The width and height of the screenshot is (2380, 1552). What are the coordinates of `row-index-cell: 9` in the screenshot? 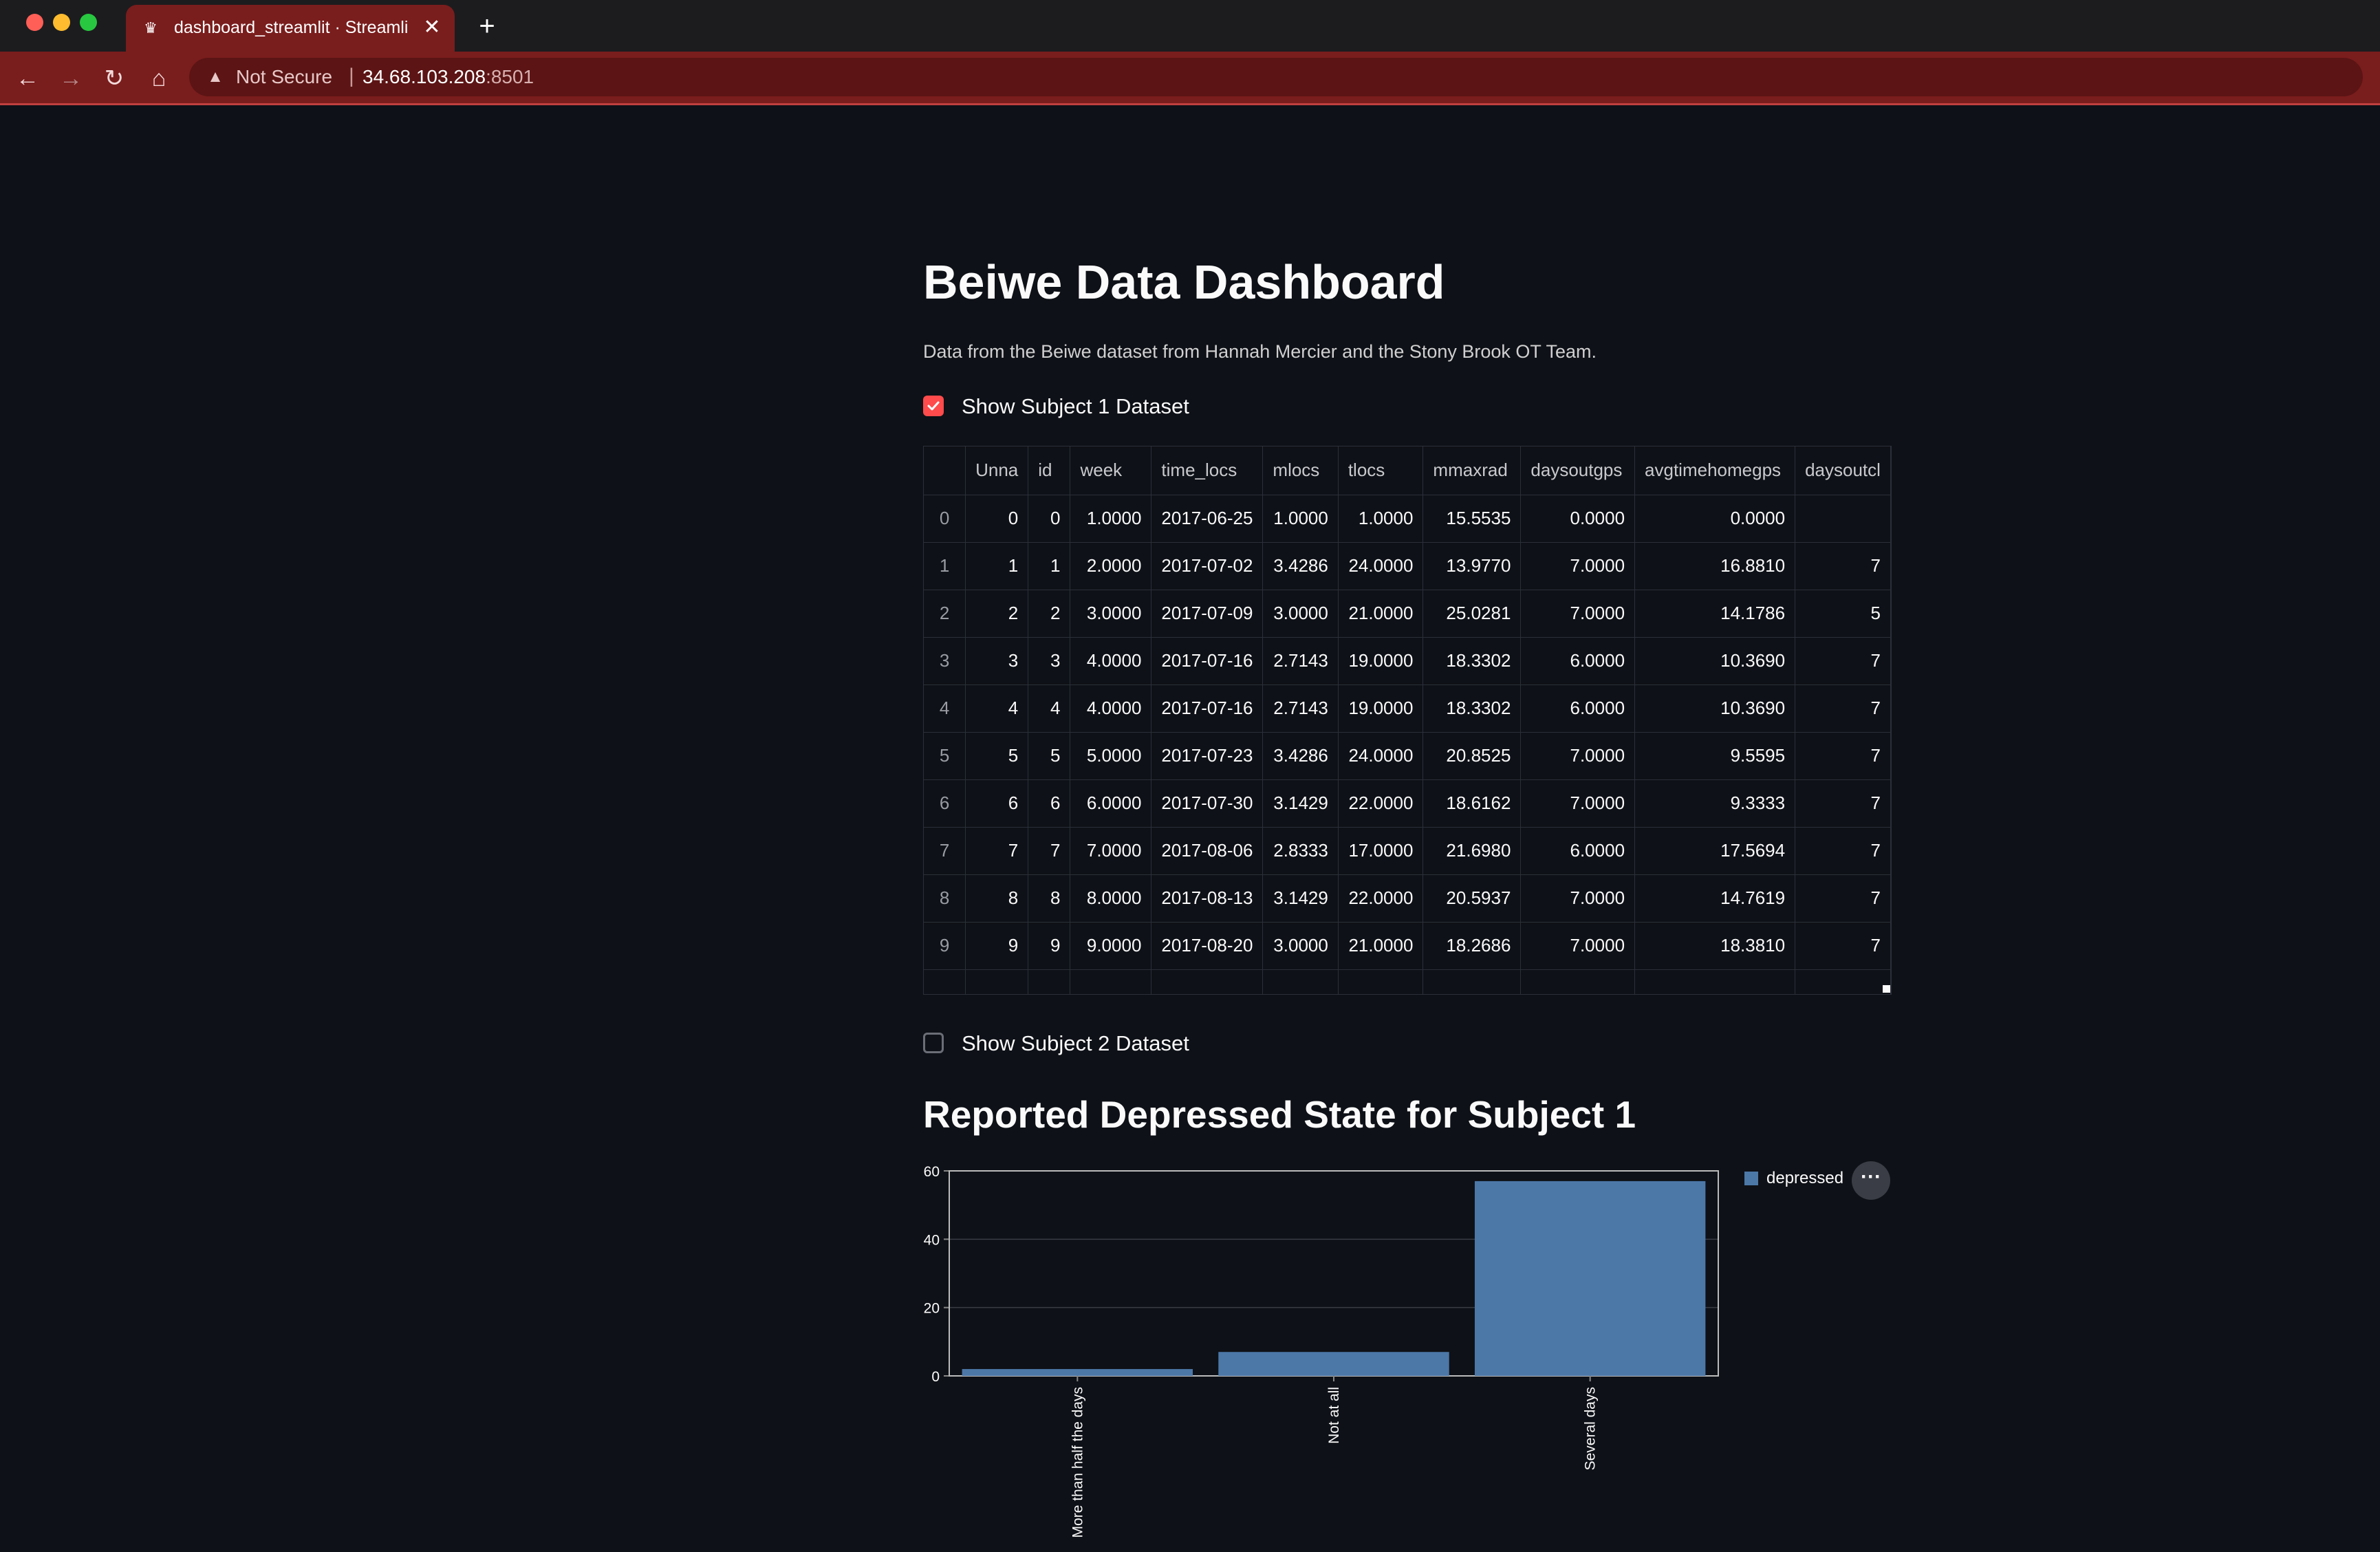 It's located at (945, 946).